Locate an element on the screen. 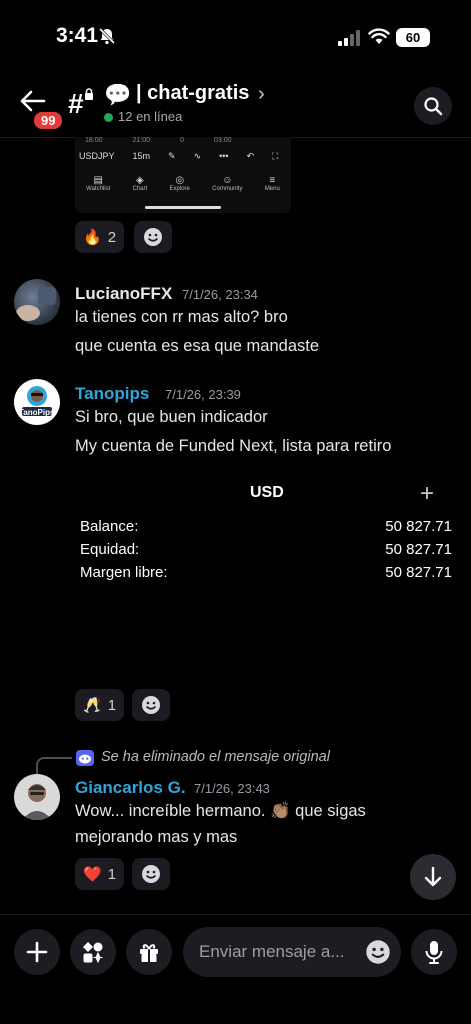 Image resolution: width=471 pixels, height=1024 pixels. message-author: LucianoFFX is located at coordinates (123, 294).